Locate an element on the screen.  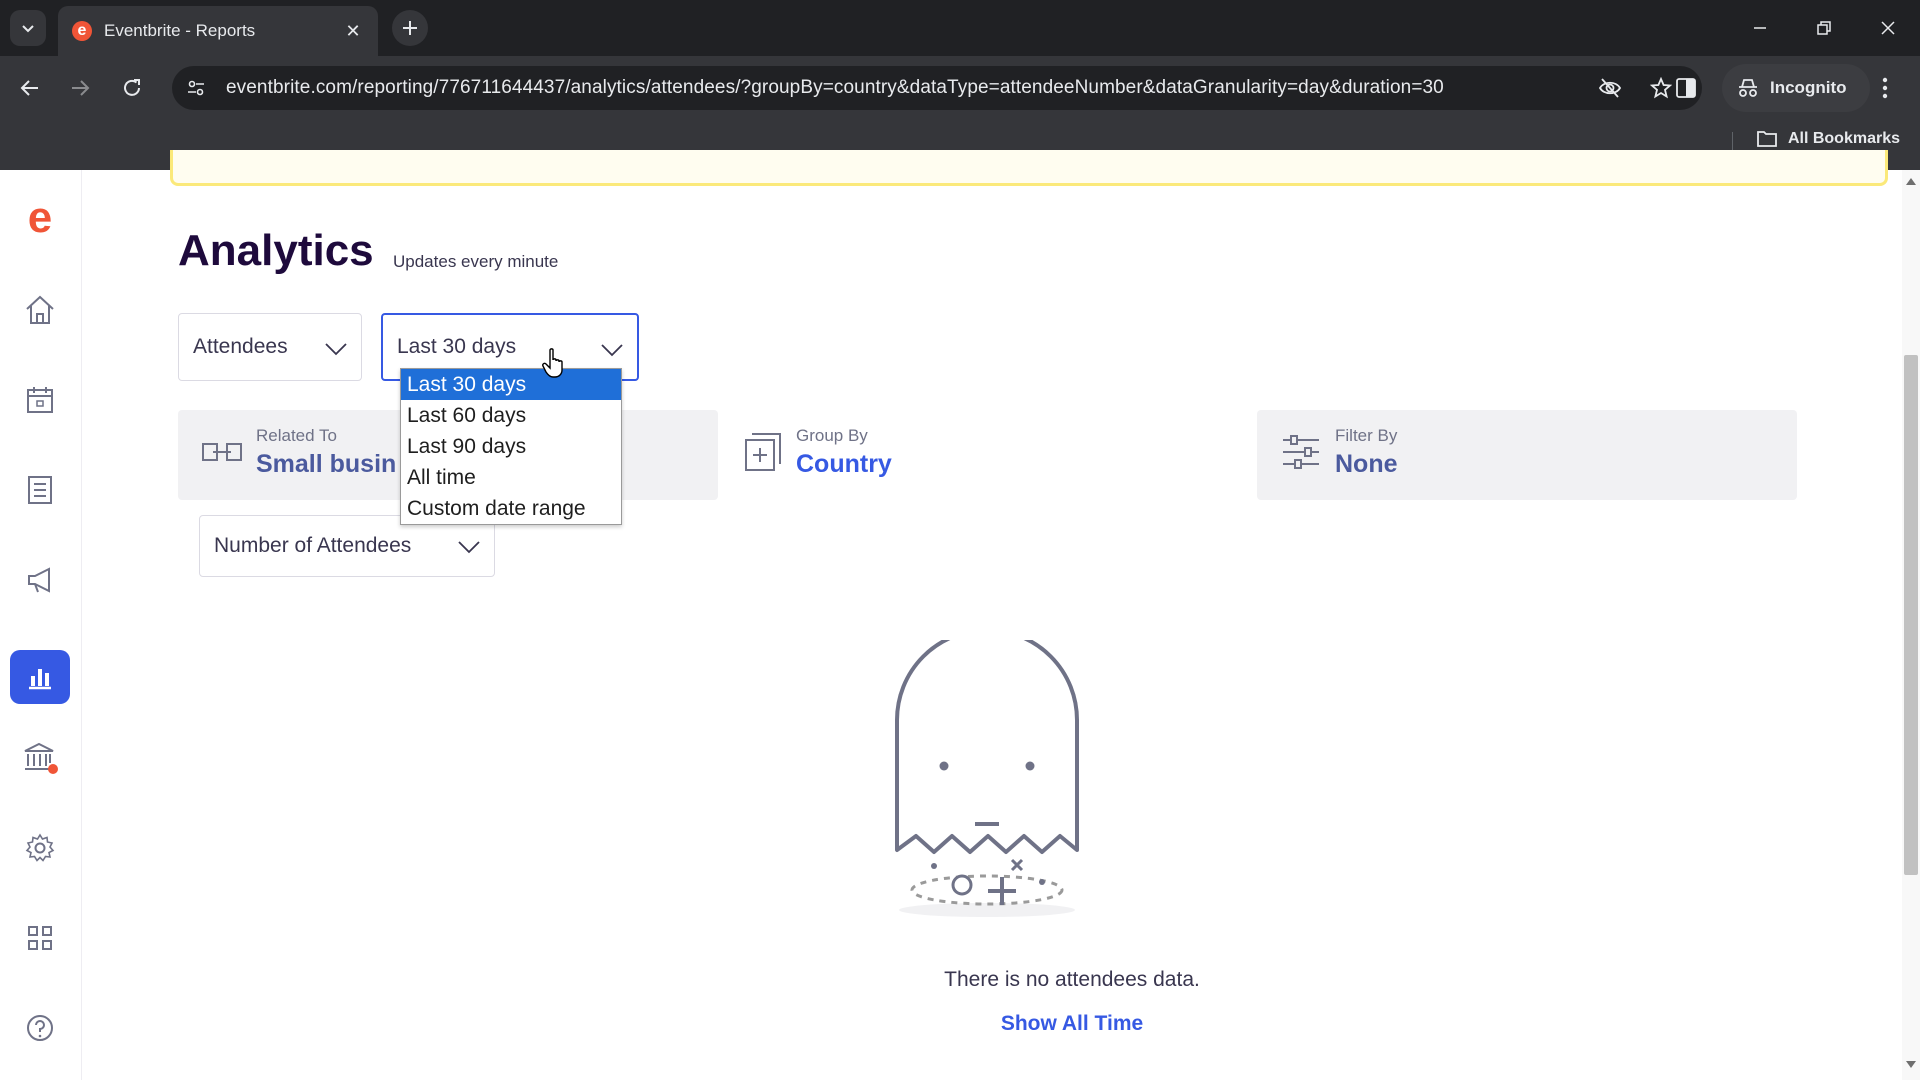
close-tab-icon: ✕ is located at coordinates (353, 31).